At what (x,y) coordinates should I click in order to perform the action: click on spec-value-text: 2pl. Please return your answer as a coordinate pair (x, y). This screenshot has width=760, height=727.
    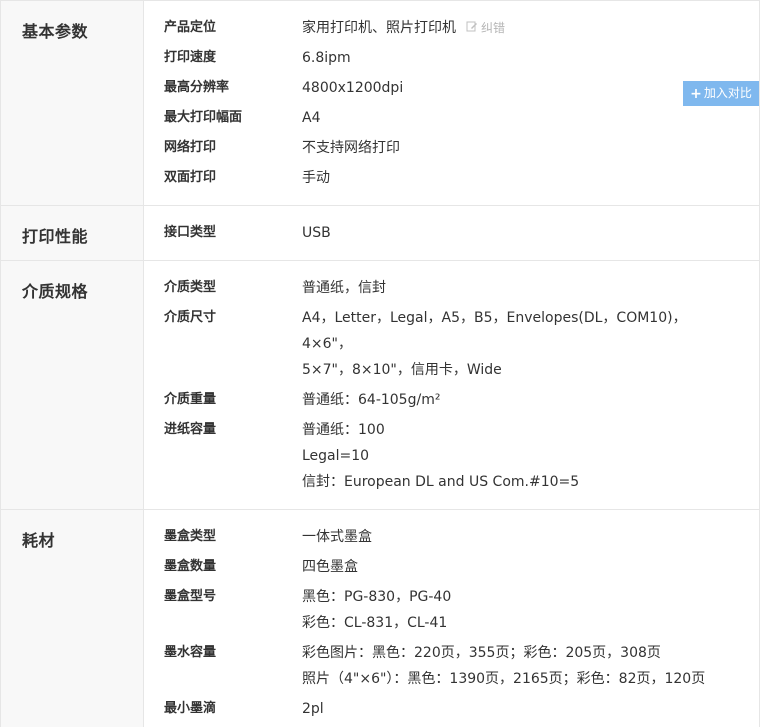
    Looking at the image, I should click on (313, 709).